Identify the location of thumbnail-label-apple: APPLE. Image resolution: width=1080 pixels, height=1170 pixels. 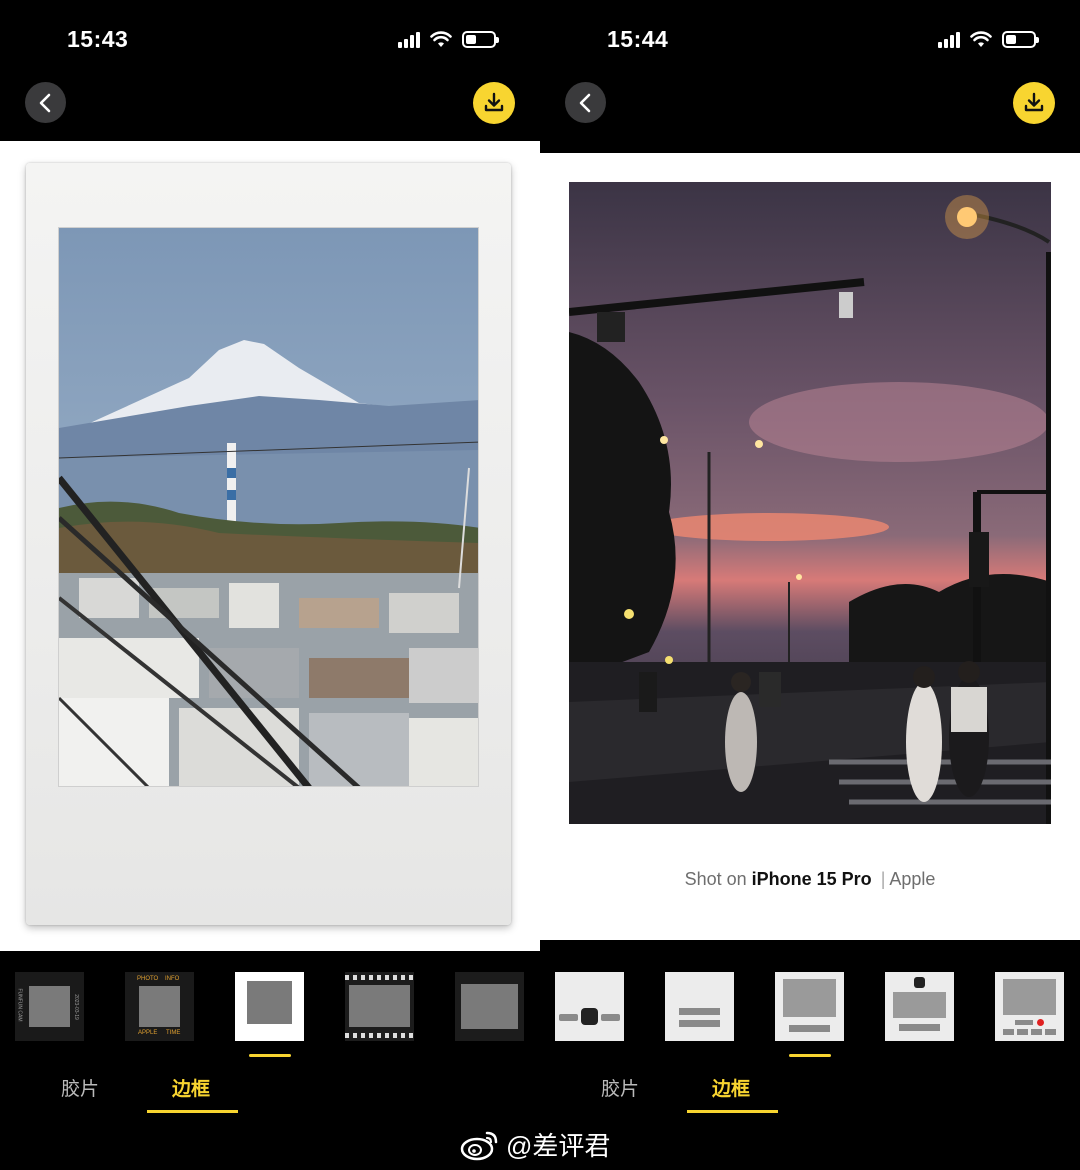
(148, 1033).